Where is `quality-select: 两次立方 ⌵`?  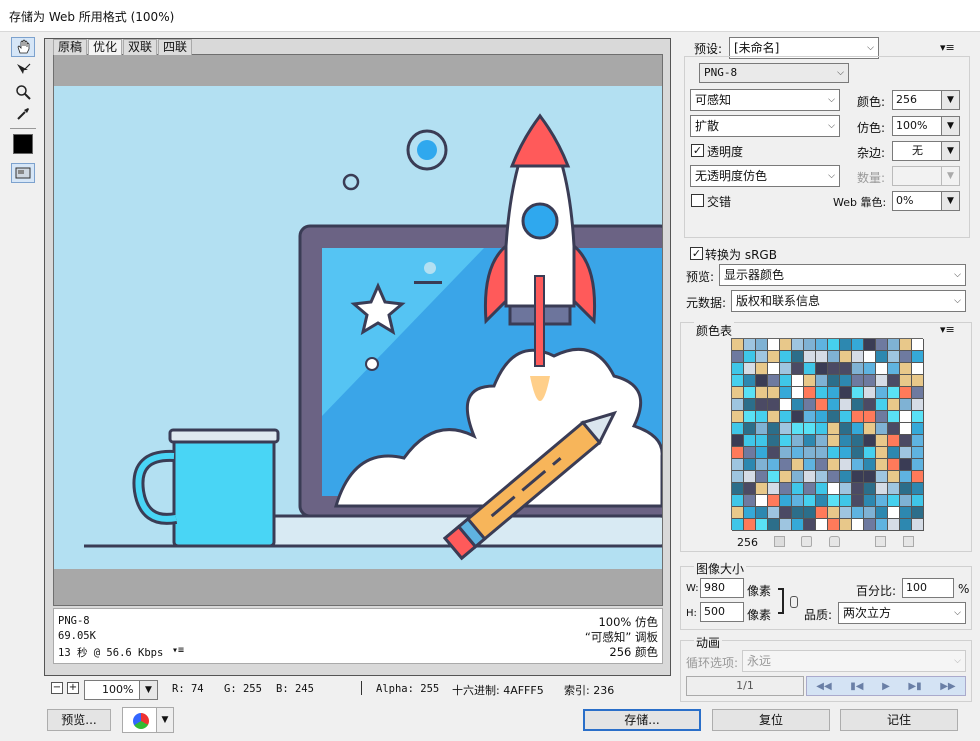
quality-select: 两次立方 ⌵ is located at coordinates (902, 613).